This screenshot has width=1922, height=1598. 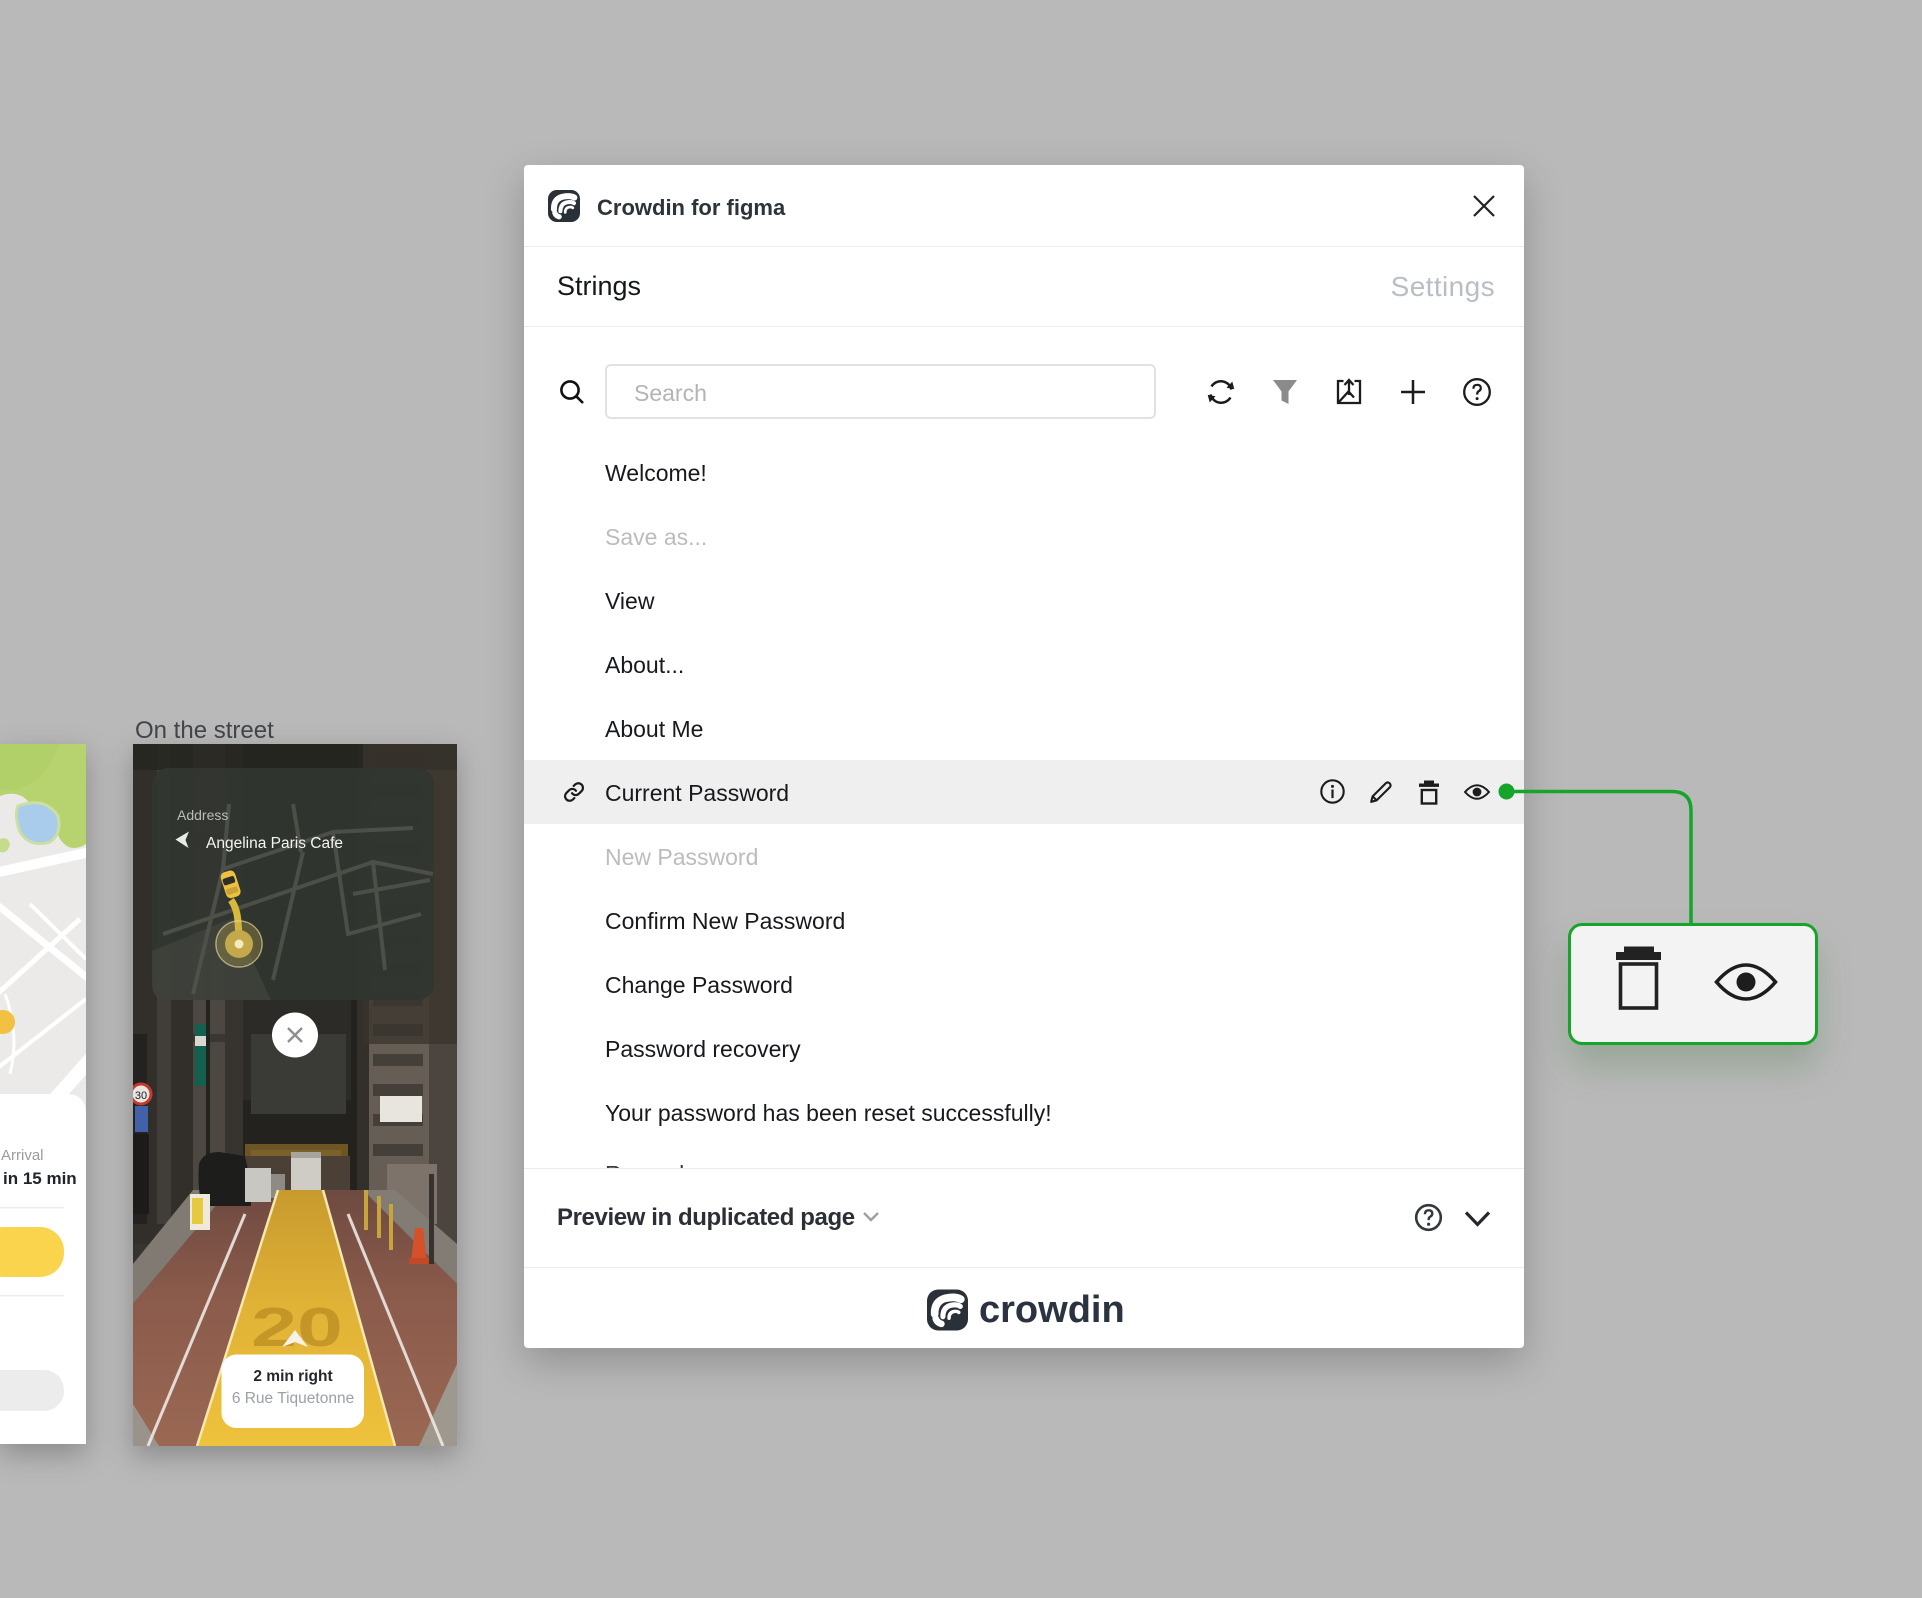 I want to click on svg-text: 30, so click(x=141, y=1096).